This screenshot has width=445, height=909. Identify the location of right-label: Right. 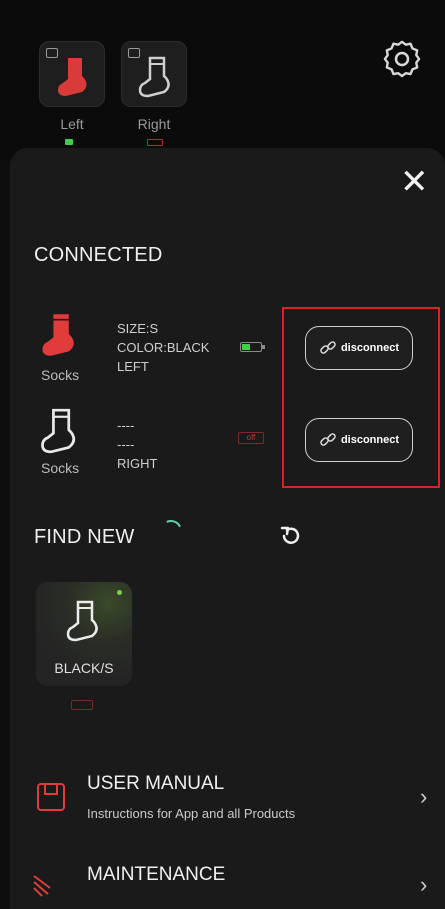
(154, 124).